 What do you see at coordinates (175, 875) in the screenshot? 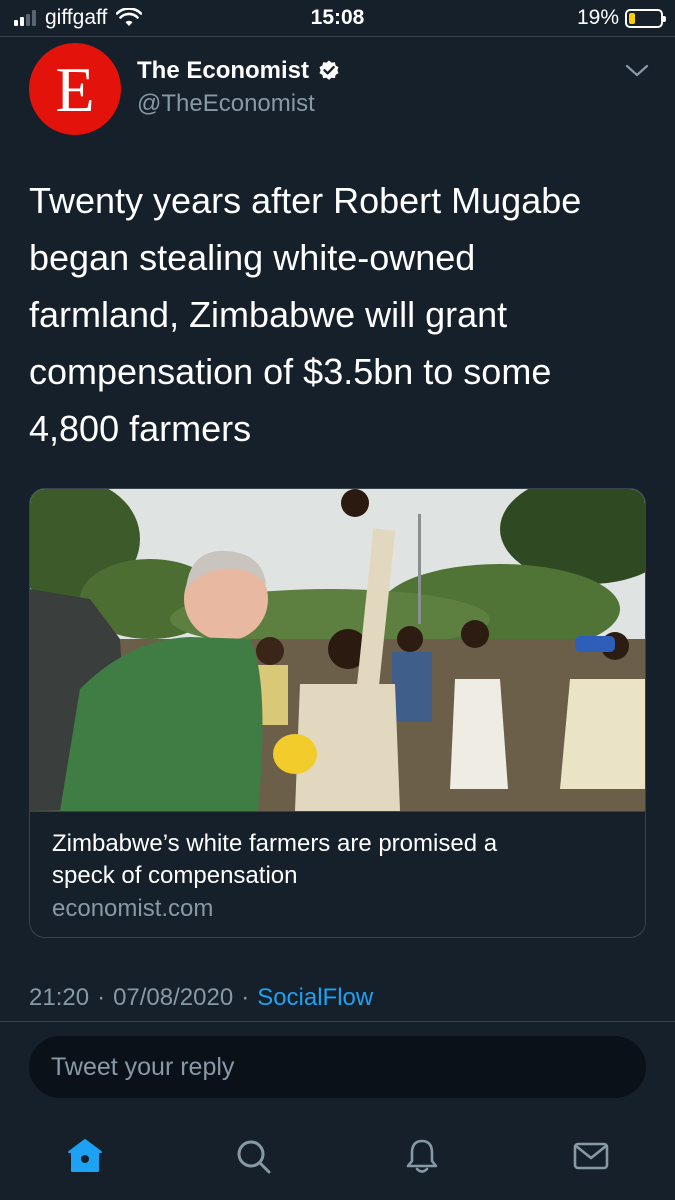
I see `card-title-line: speck of compensation` at bounding box center [175, 875].